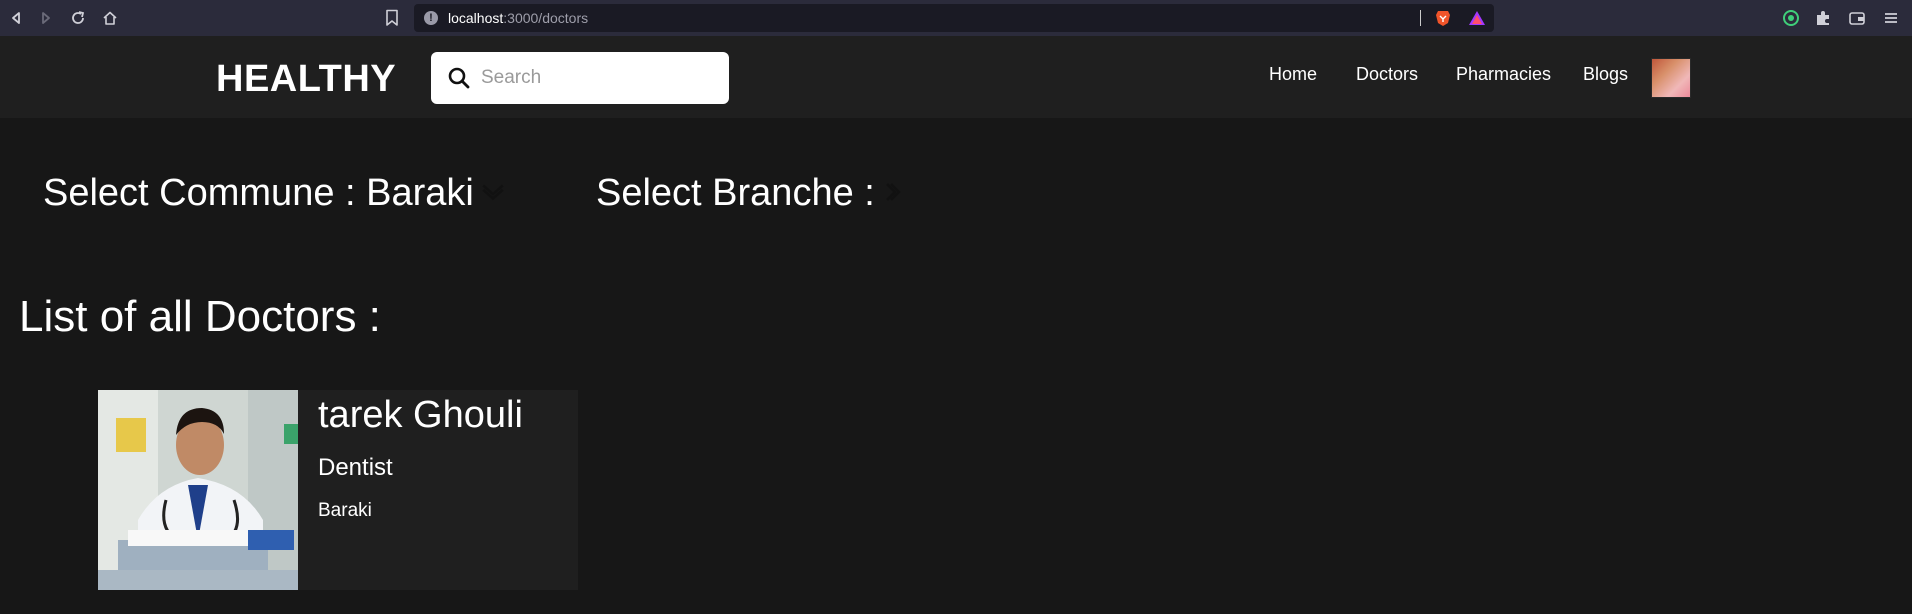  I want to click on search-icon, so click(459, 78).